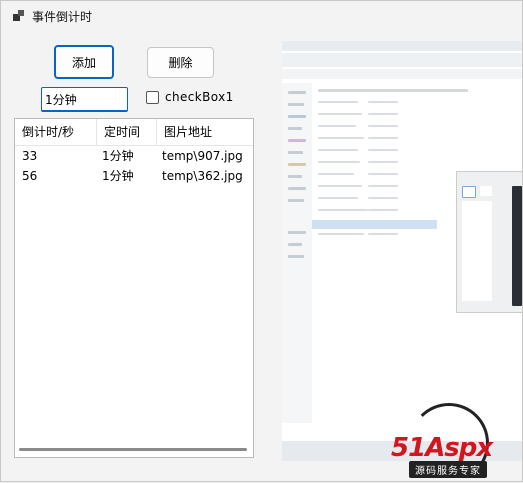 The width and height of the screenshot is (523, 483). I want to click on window-title: 事件倒计时, so click(62, 17).